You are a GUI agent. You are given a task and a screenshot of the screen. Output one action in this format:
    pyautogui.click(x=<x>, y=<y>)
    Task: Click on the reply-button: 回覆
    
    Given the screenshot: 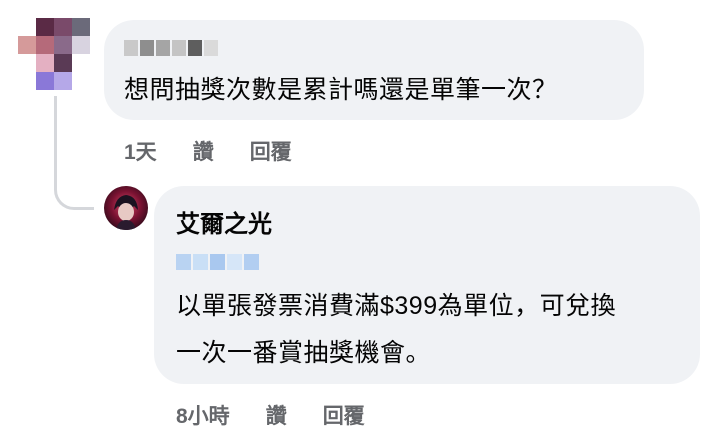 What is the action you would take?
    pyautogui.click(x=271, y=151)
    